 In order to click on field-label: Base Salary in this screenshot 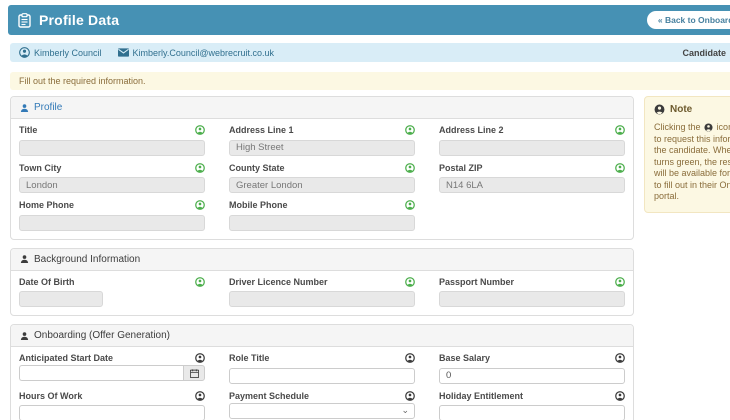, I will do `click(465, 358)`.